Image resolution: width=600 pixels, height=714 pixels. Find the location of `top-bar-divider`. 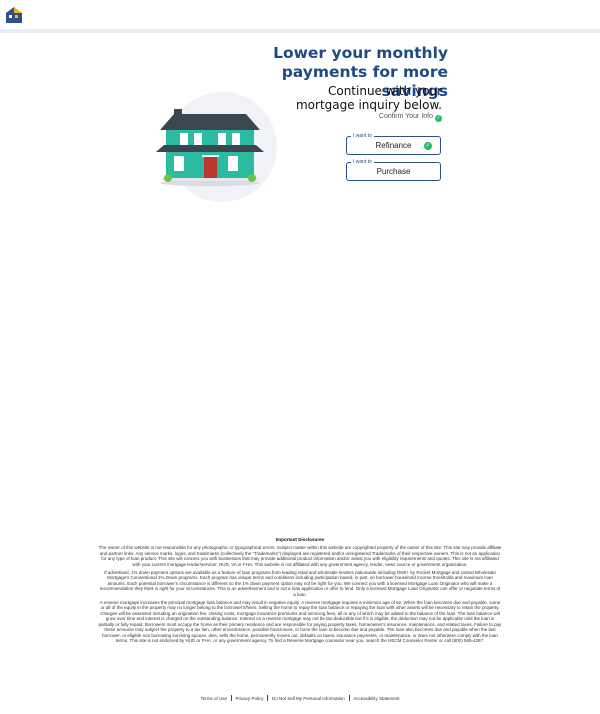

top-bar-divider is located at coordinates (300, 31).